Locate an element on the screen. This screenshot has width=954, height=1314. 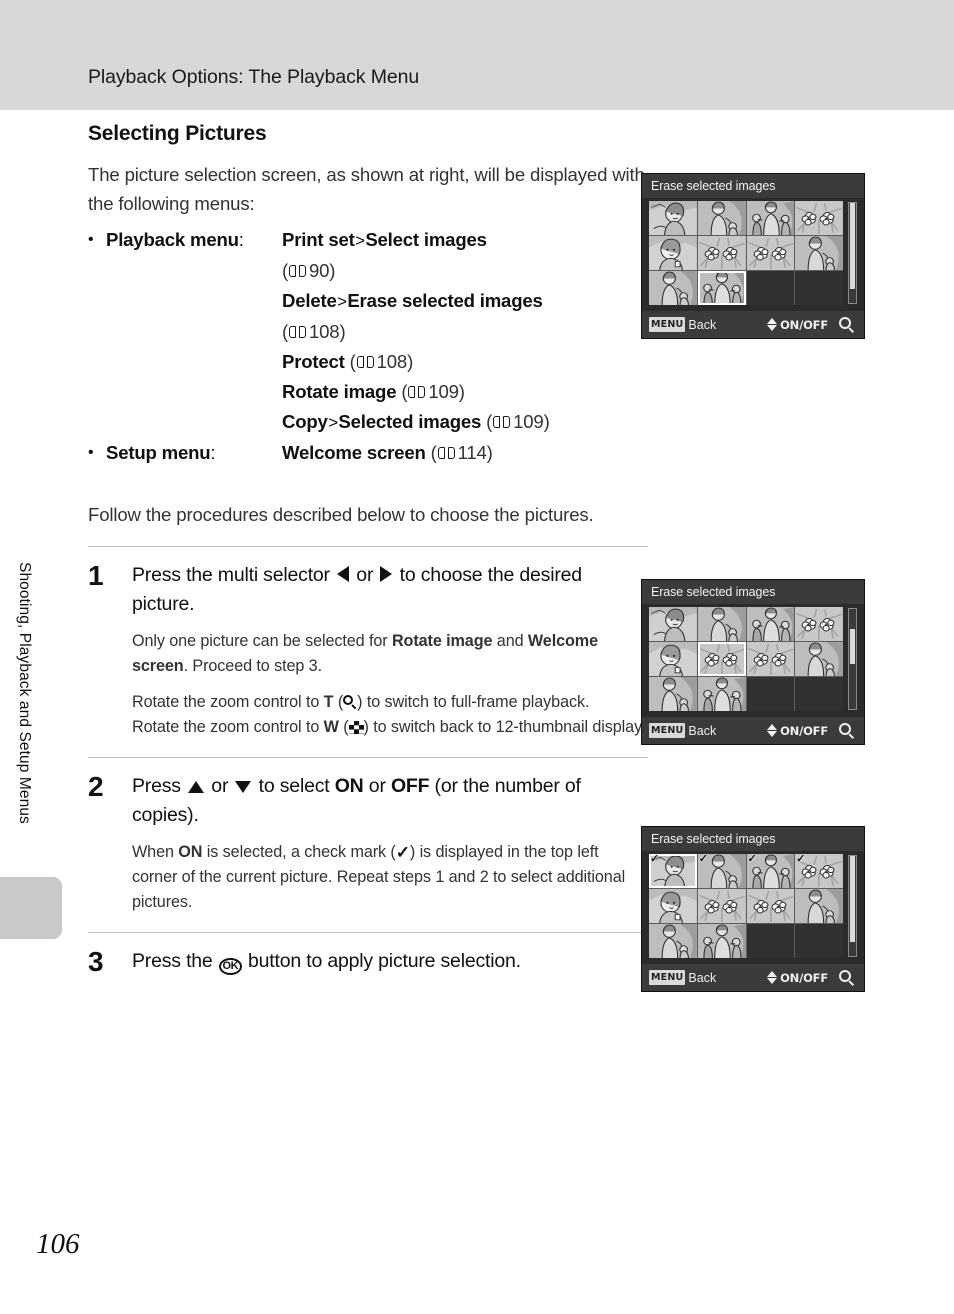
camera-screen-mockup-1: Erase selected images MENU Back ON/OFF is located at coordinates (753, 256).